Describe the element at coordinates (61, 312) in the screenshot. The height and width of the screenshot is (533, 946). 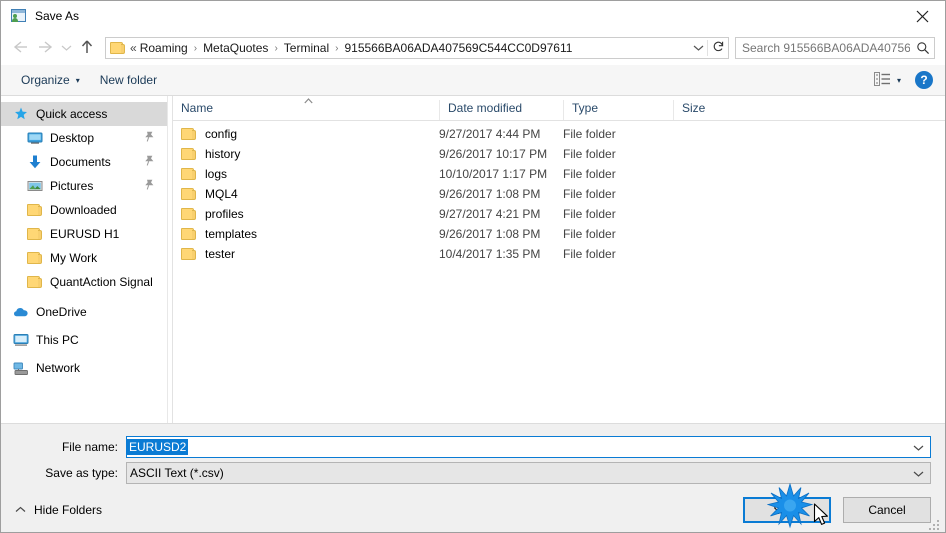
I see `sidebar-item-label: OneDrive` at that location.